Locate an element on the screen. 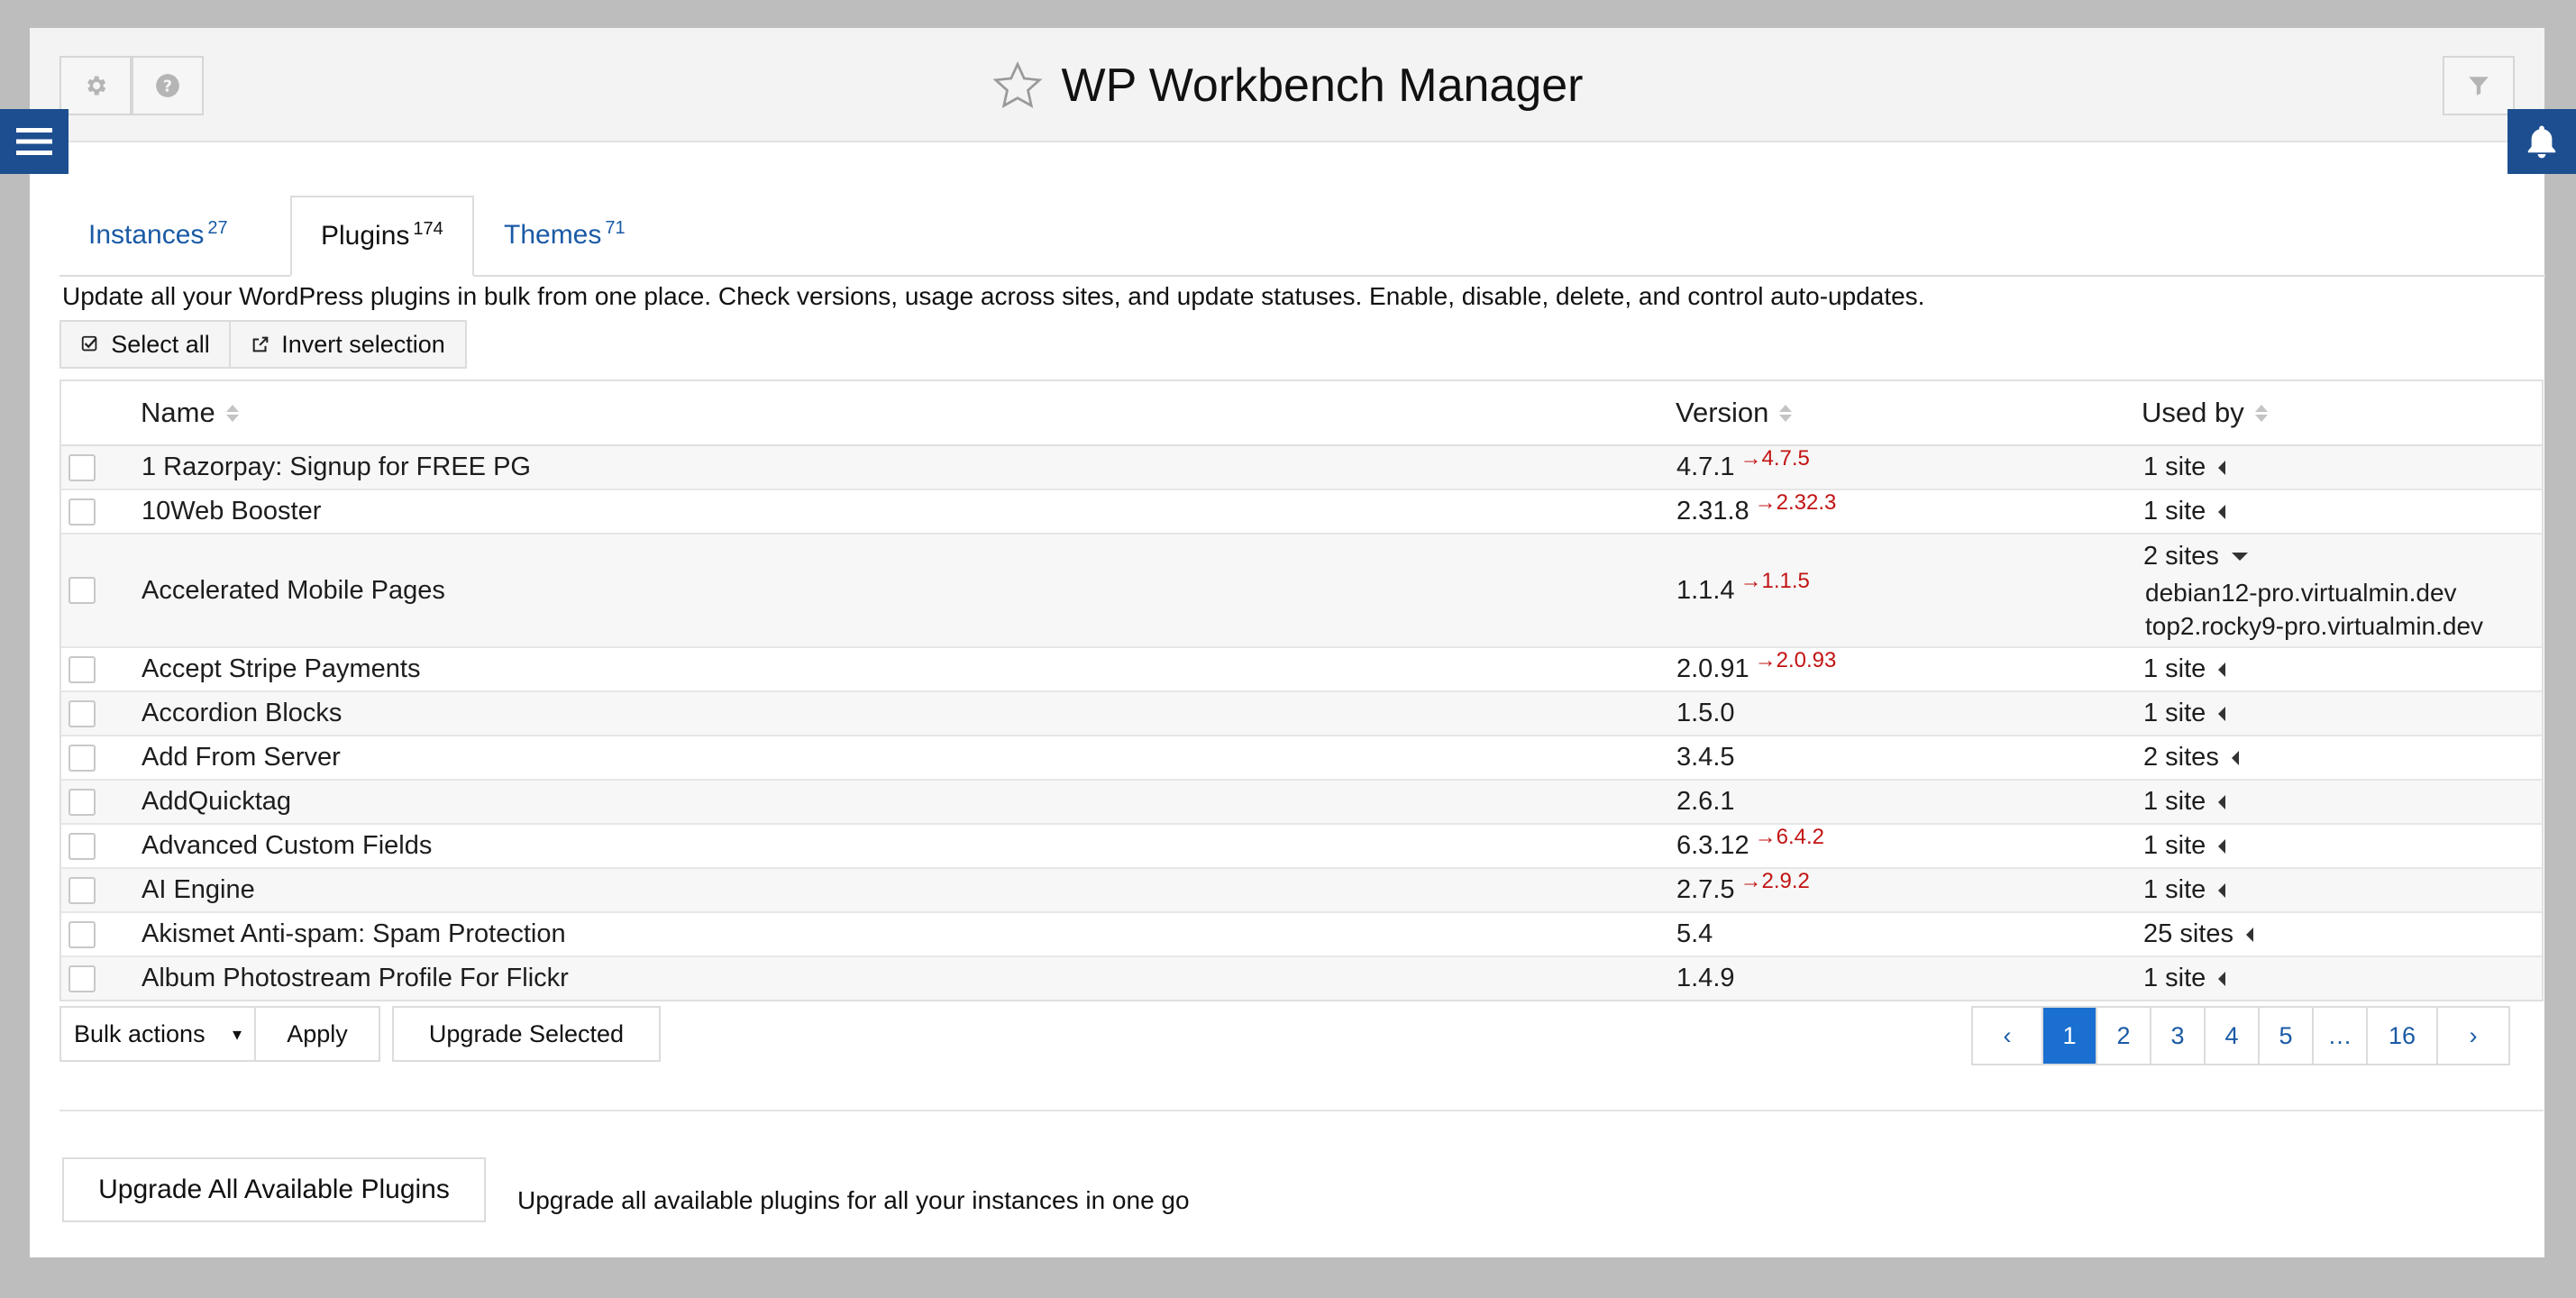 This screenshot has height=1298, width=2576. apply-button: Apply is located at coordinates (317, 1034).